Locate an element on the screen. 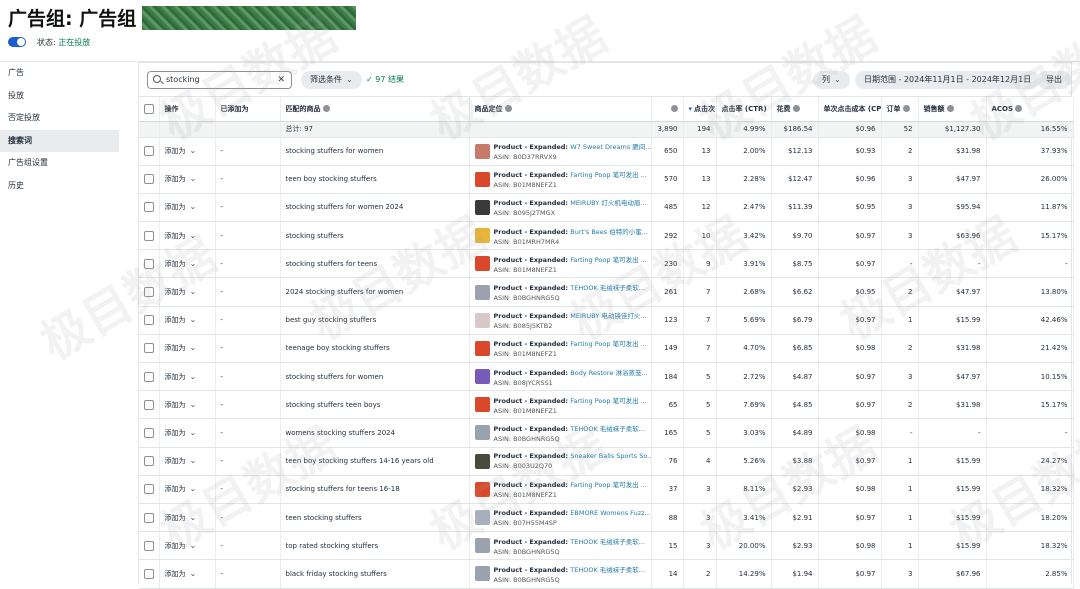  col-spend: 花费 is located at coordinates (795, 109).